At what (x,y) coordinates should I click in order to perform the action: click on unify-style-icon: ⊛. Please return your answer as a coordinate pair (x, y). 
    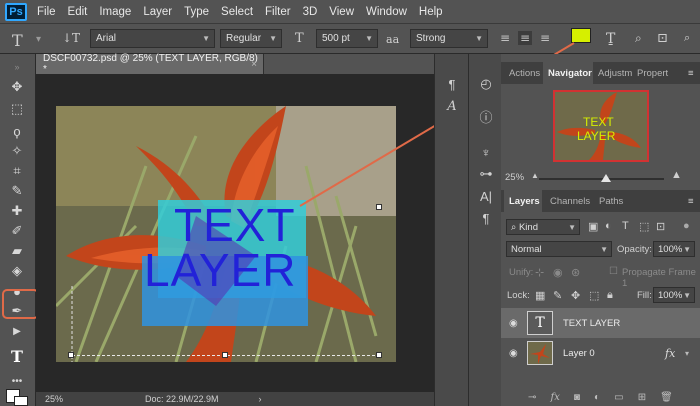
    Looking at the image, I should click on (575, 272).